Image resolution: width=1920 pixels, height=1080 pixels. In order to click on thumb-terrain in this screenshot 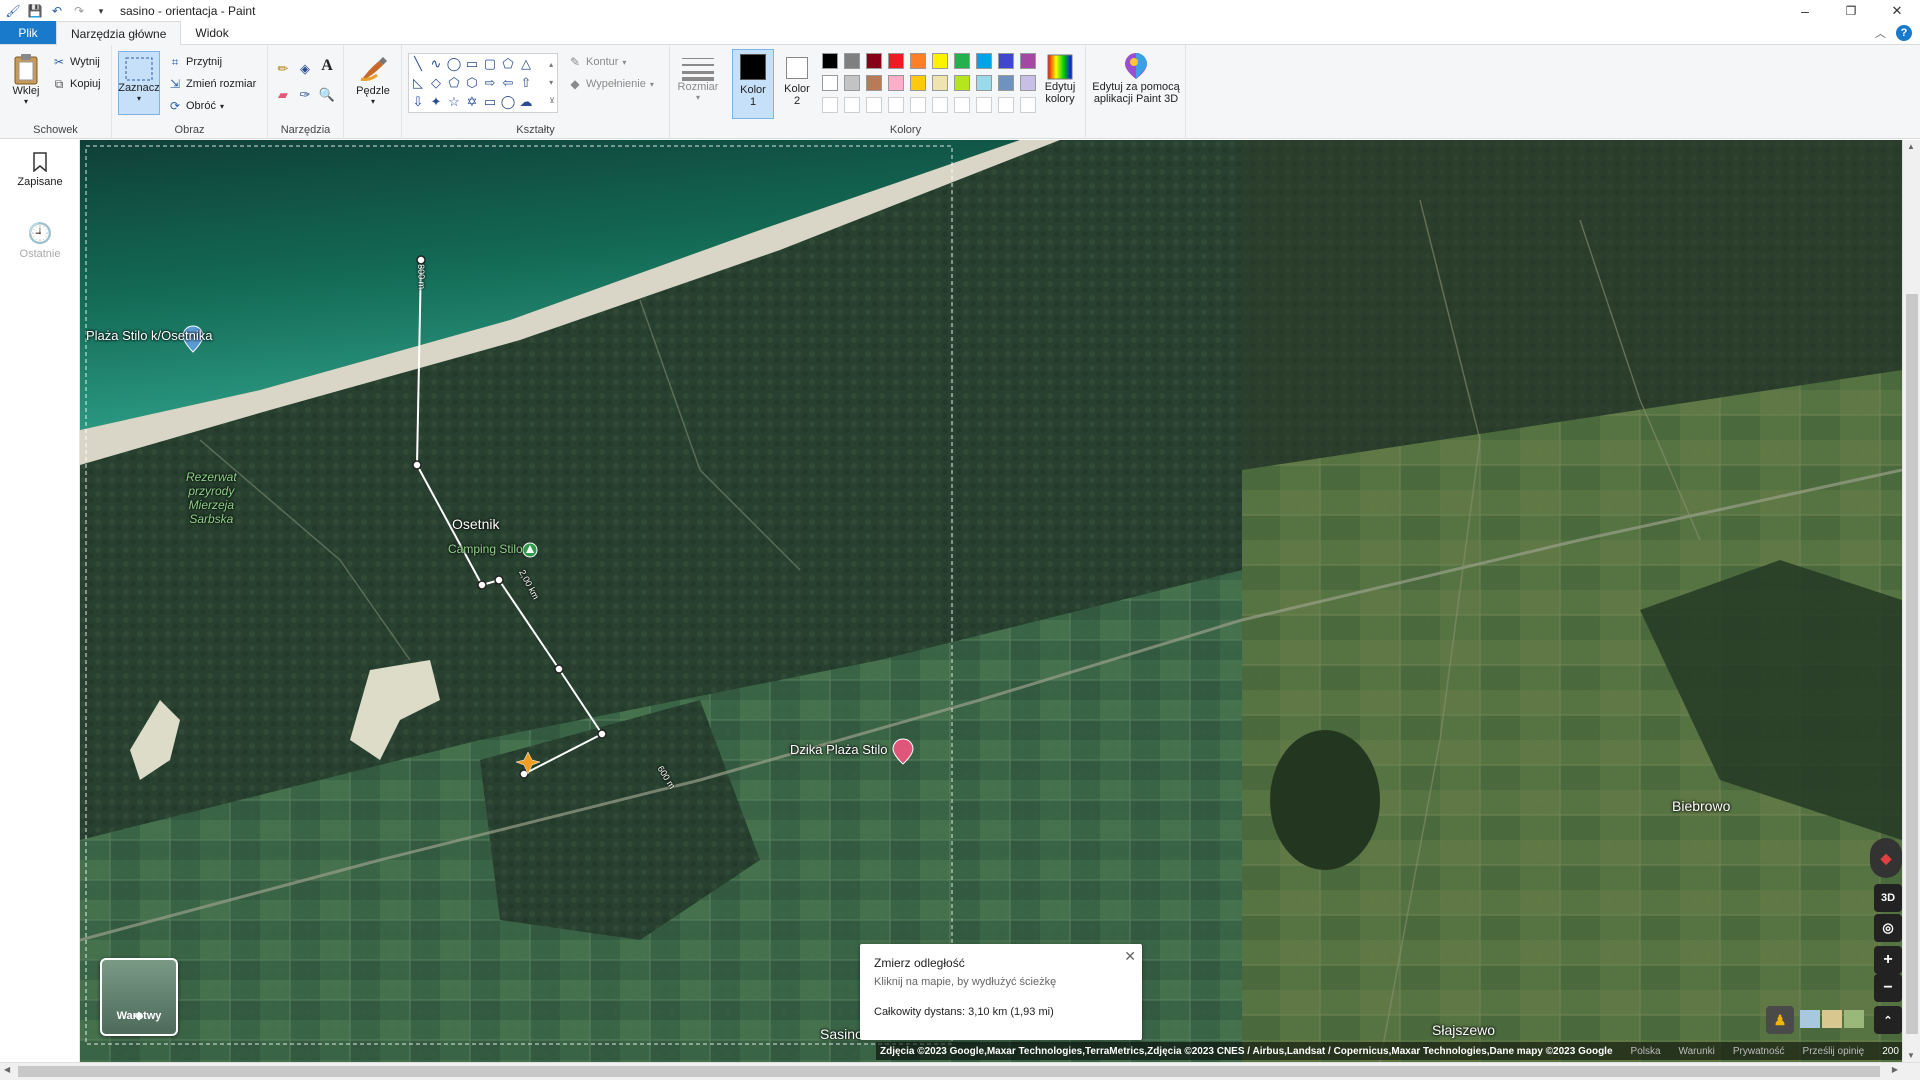, I will do `click(1832, 1019)`.